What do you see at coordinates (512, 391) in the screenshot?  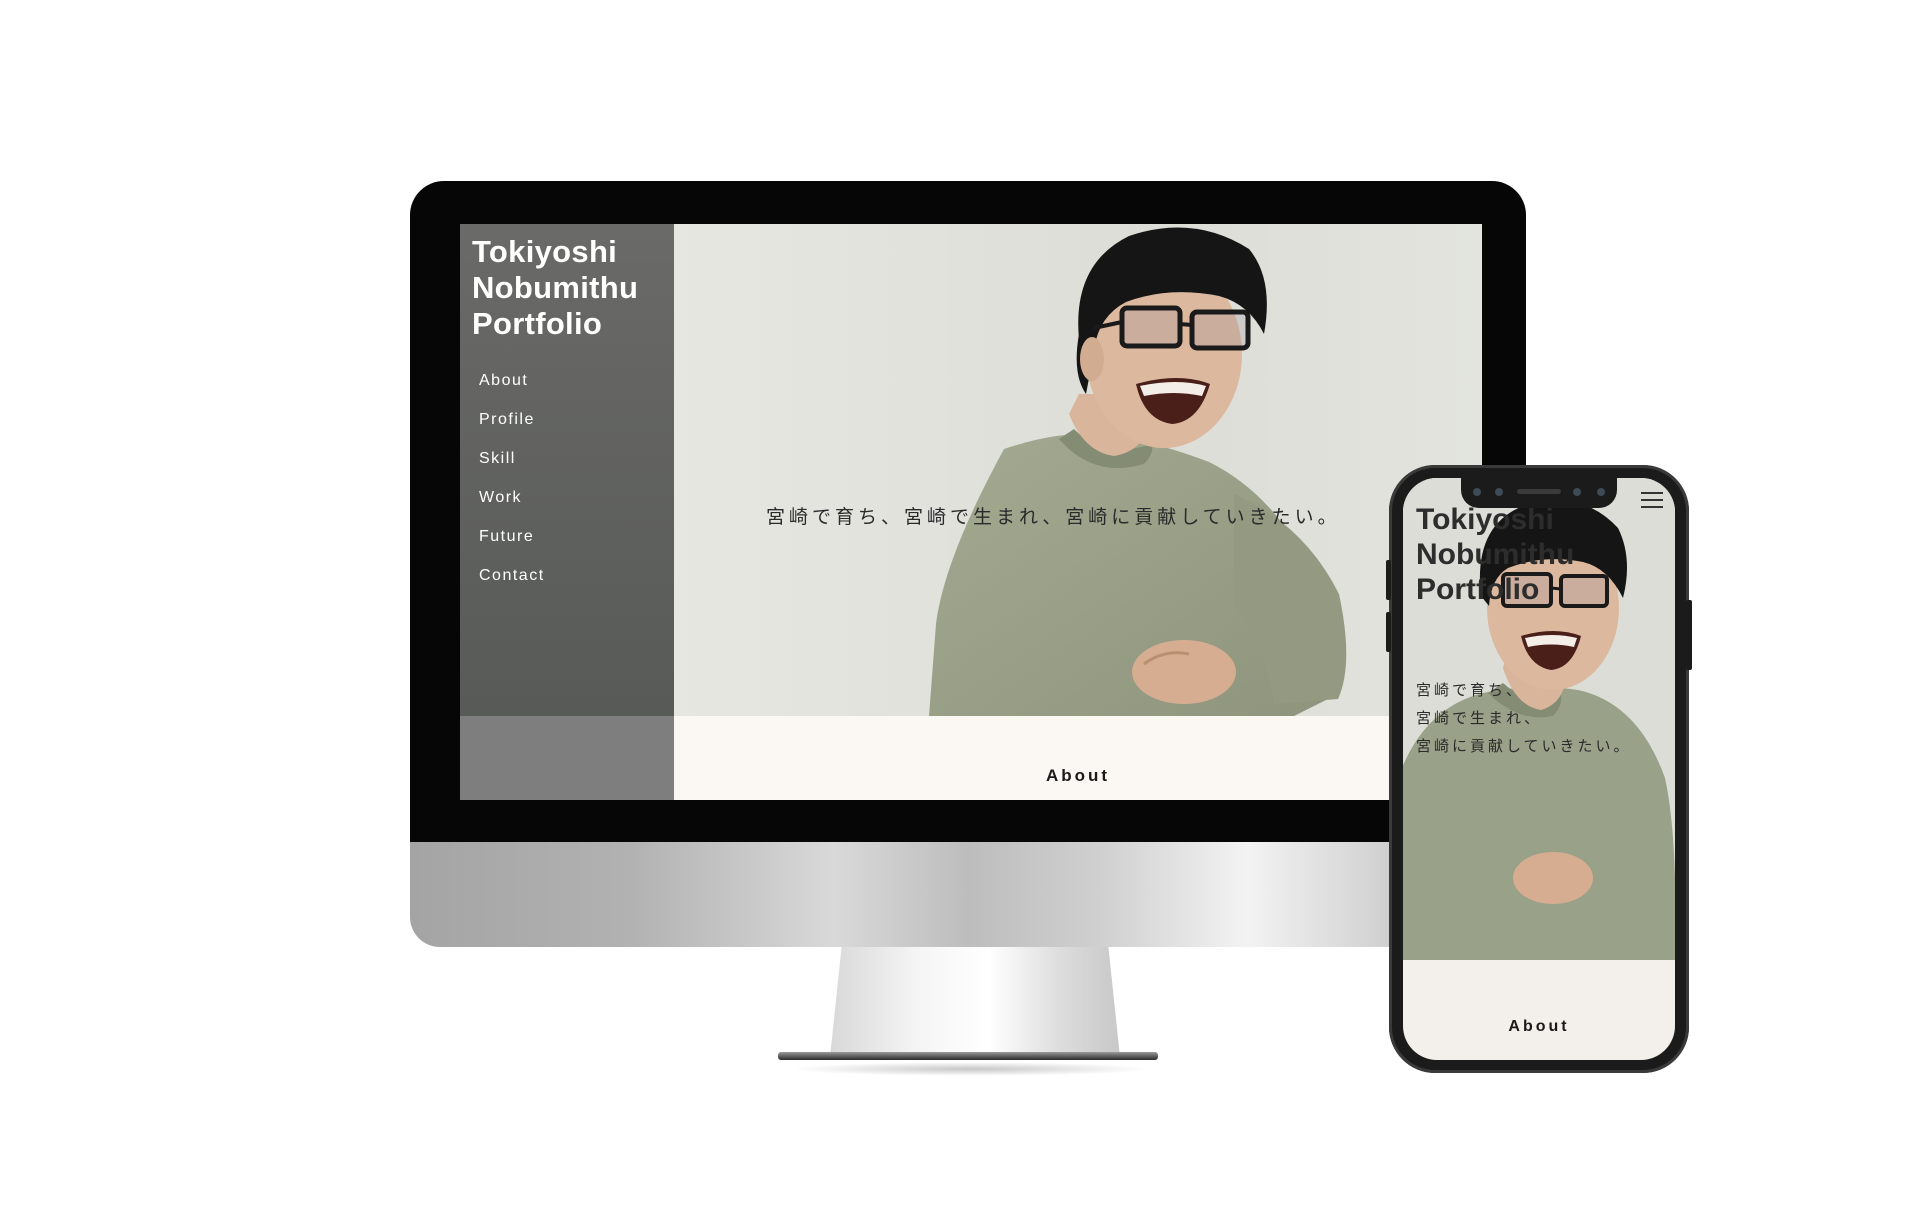 I see `nav-item-about: About` at bounding box center [512, 391].